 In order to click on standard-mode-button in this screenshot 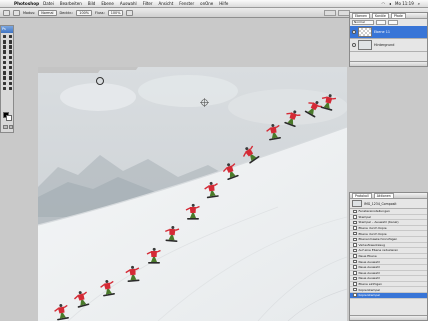, I will do `click(5, 127)`.